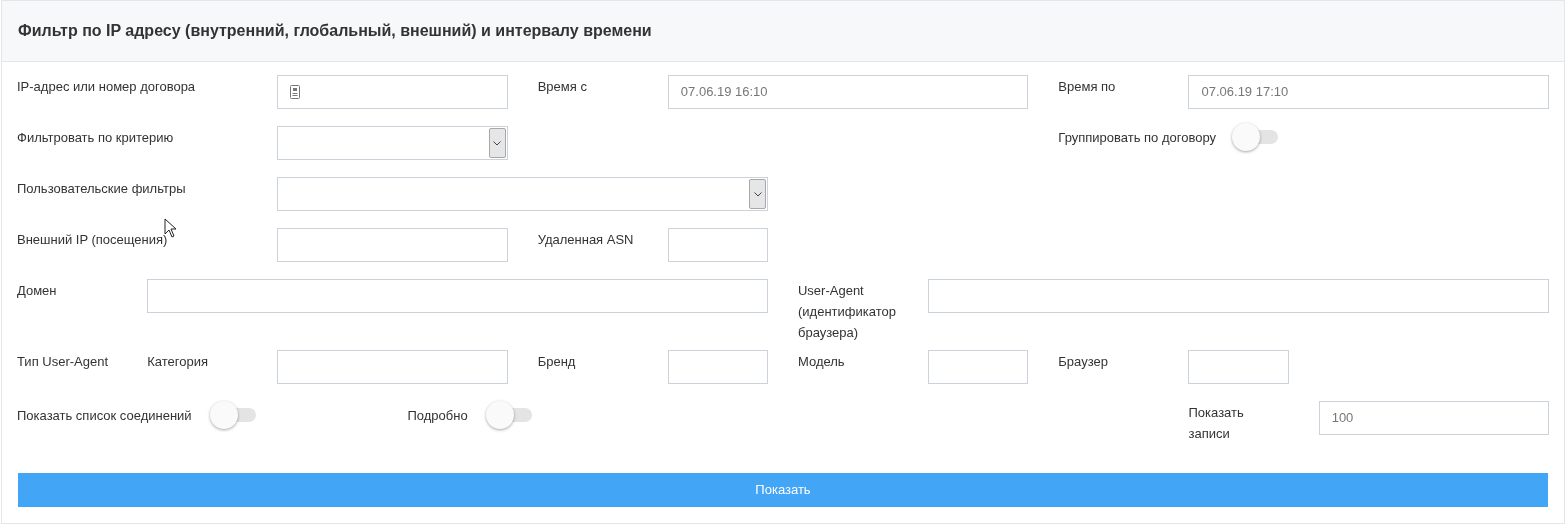 The width and height of the screenshot is (1567, 526). I want to click on field-label: Модель, so click(822, 362).